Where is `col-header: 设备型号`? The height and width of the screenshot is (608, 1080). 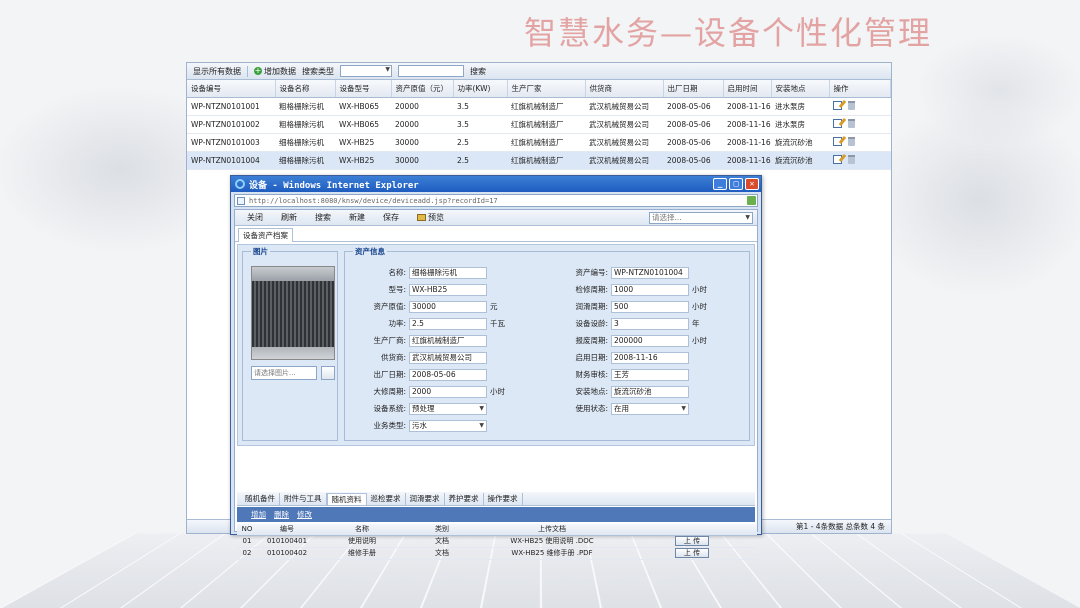
col-header: 设备型号 is located at coordinates (363, 88).